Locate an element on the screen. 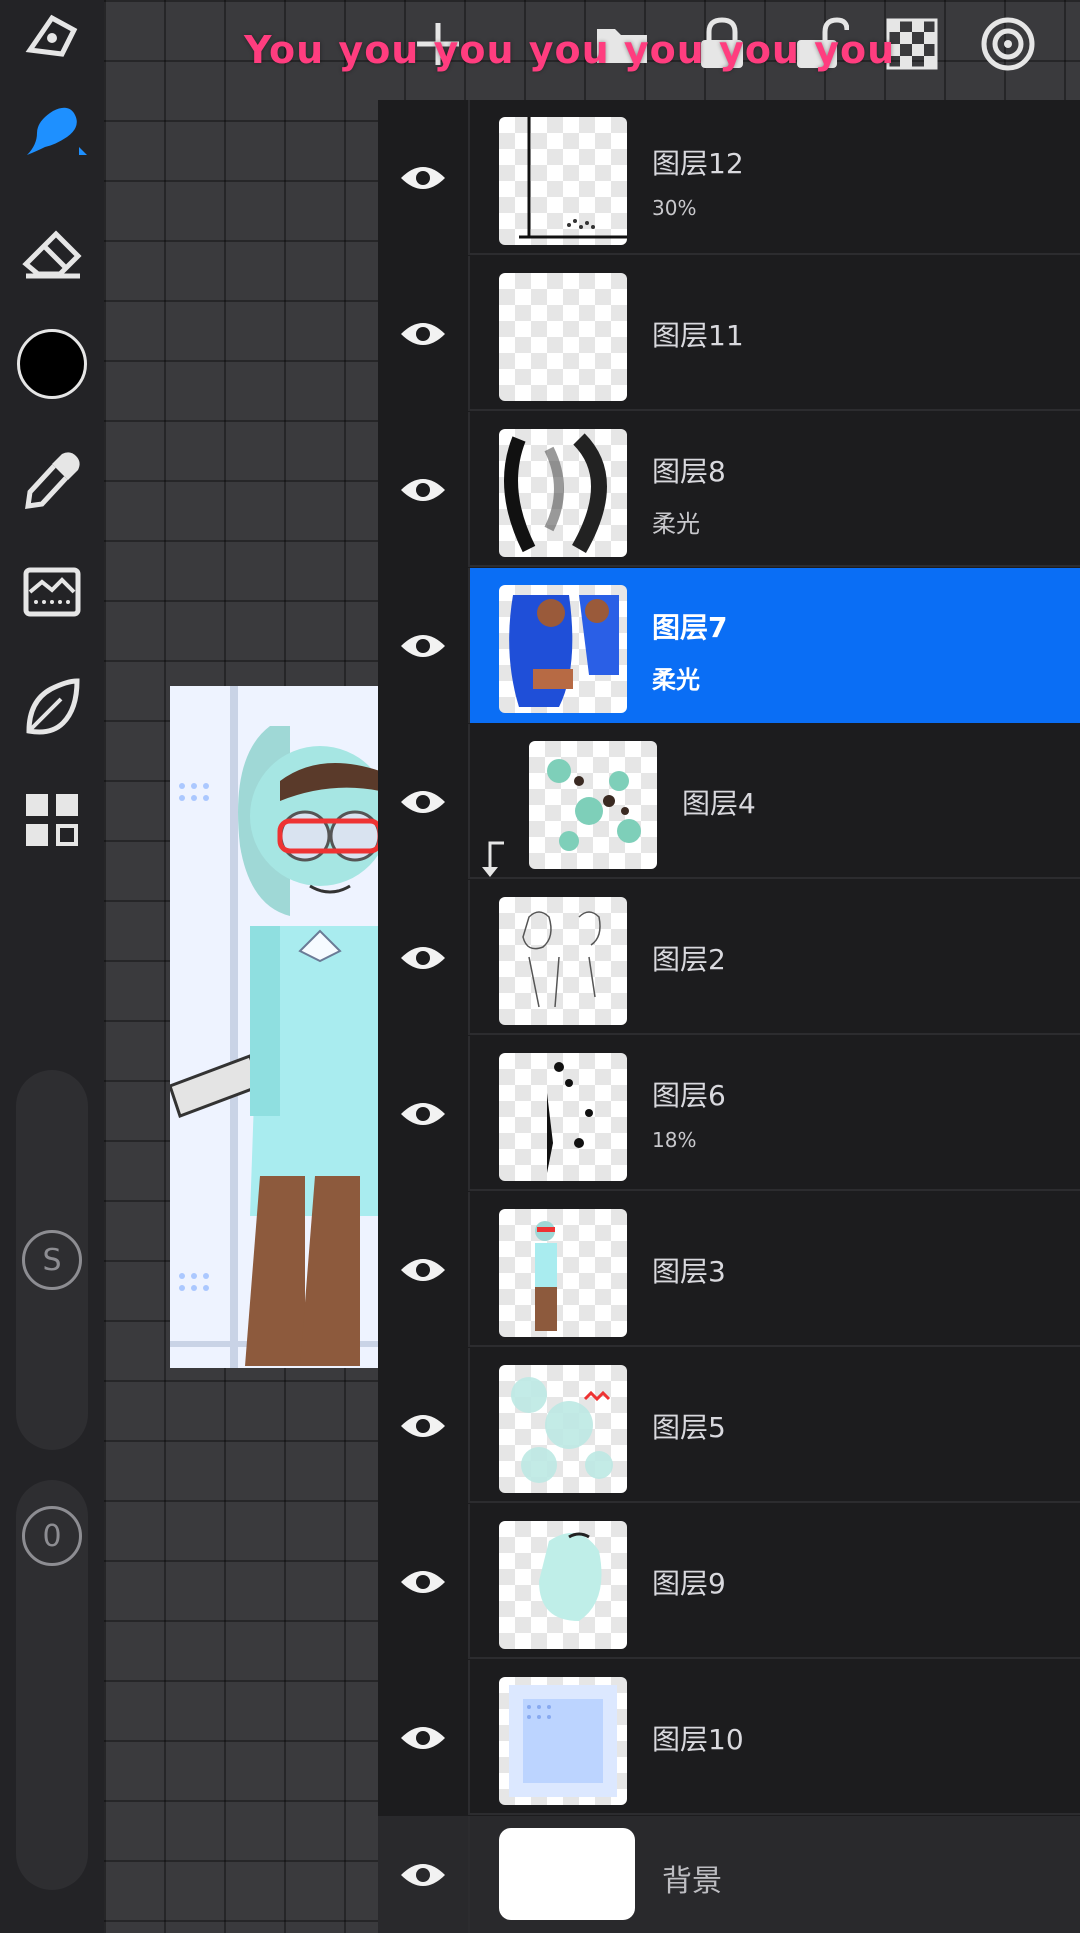 Image resolution: width=1080 pixels, height=1933 pixels. background-color-swatch is located at coordinates (567, 1874).